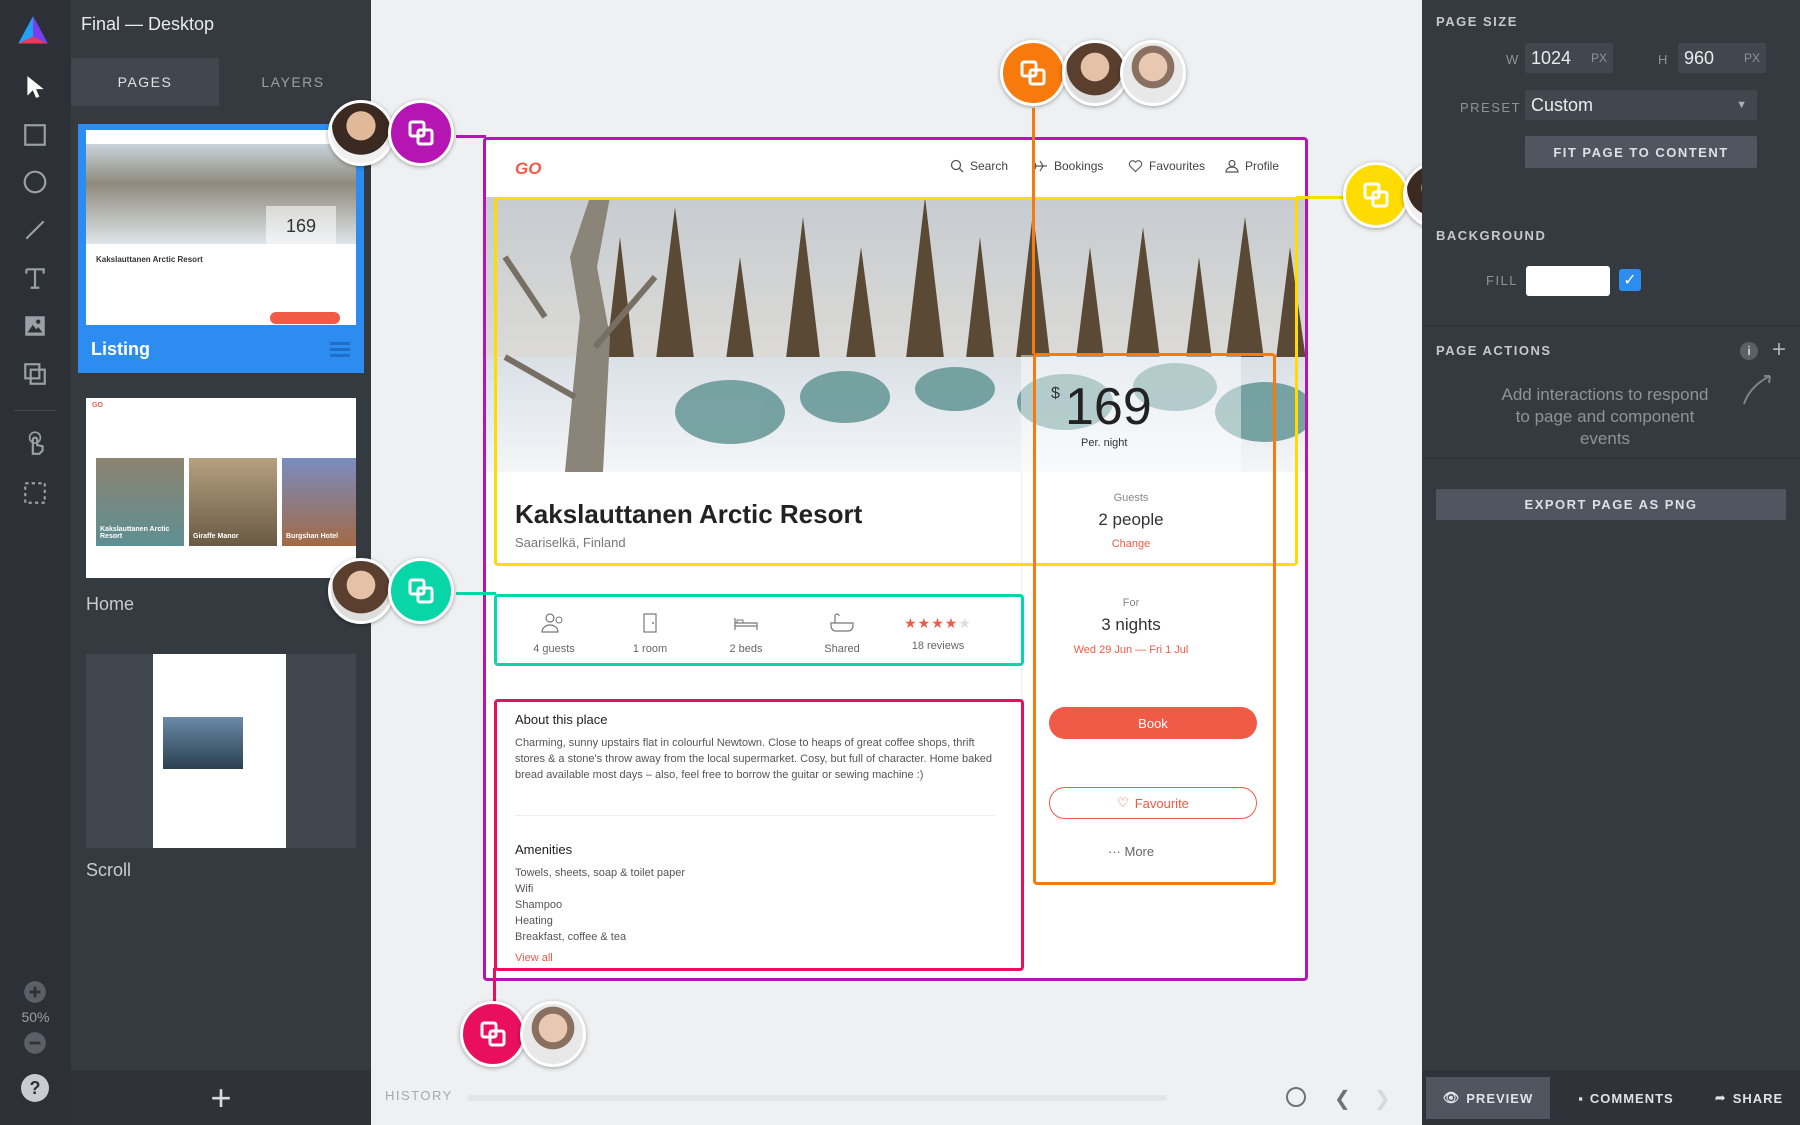 The height and width of the screenshot is (1125, 1800). I want to click on eye-icon: 👁, so click(1451, 1097).